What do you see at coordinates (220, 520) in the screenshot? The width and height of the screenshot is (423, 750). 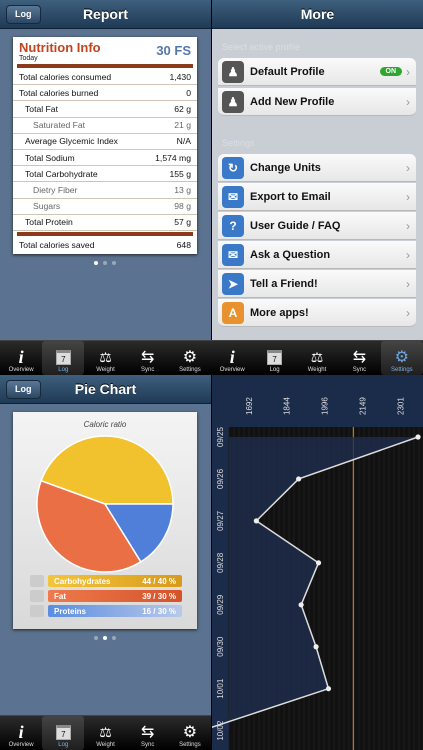 I see `date-label: 09/27` at bounding box center [220, 520].